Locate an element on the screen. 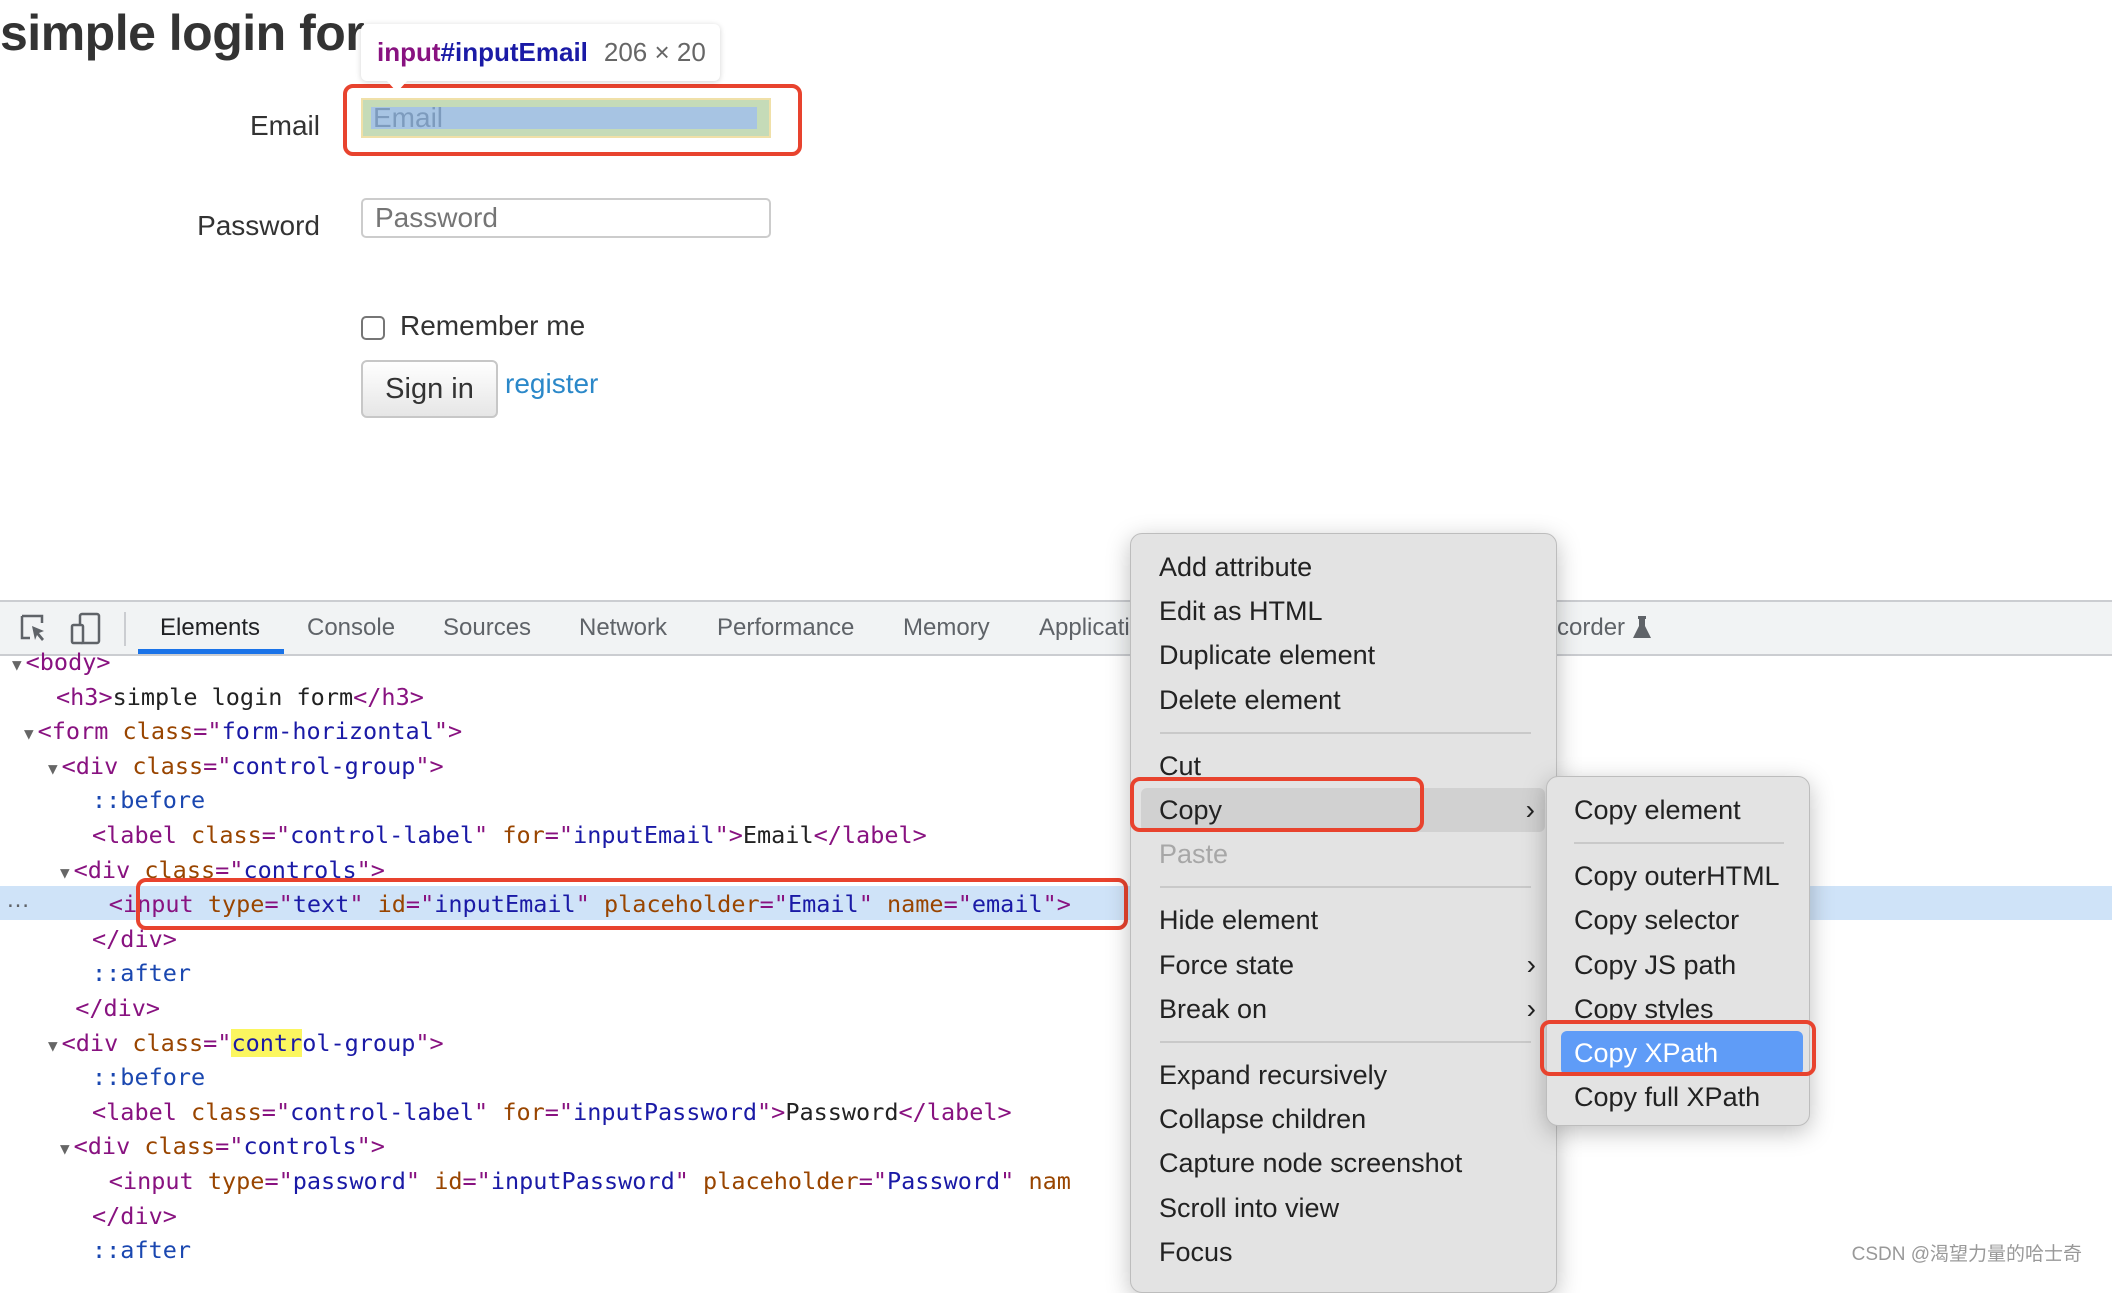 The height and width of the screenshot is (1293, 2112). menu-item-copy-full-xpath: Copy full XPath is located at coordinates (1678, 1097).